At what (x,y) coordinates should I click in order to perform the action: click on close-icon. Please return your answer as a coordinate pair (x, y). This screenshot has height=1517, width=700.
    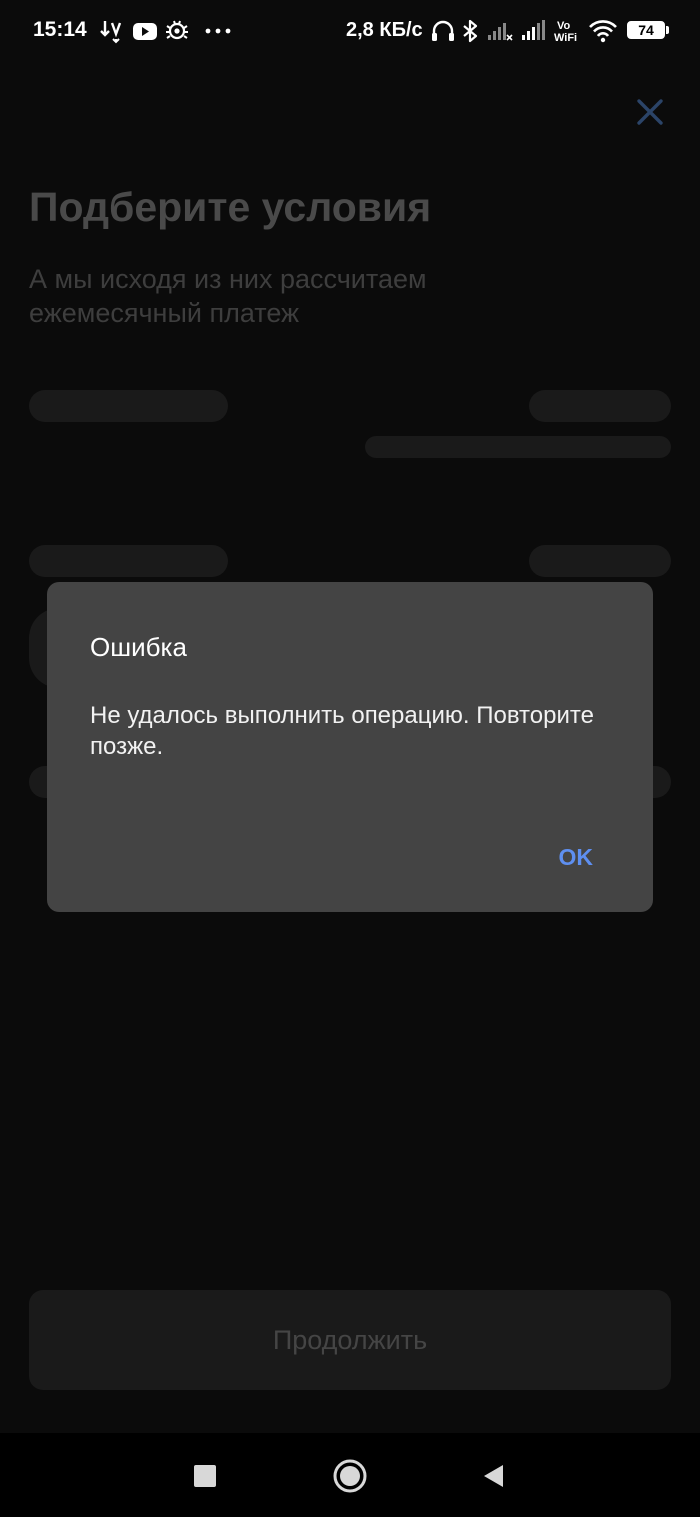
    Looking at the image, I should click on (650, 112).